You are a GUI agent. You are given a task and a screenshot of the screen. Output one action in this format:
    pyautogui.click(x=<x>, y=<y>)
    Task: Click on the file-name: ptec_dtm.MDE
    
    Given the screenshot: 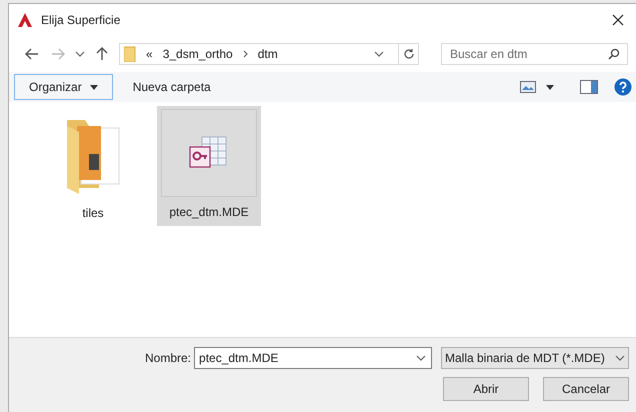 What is the action you would take?
    pyautogui.click(x=209, y=212)
    